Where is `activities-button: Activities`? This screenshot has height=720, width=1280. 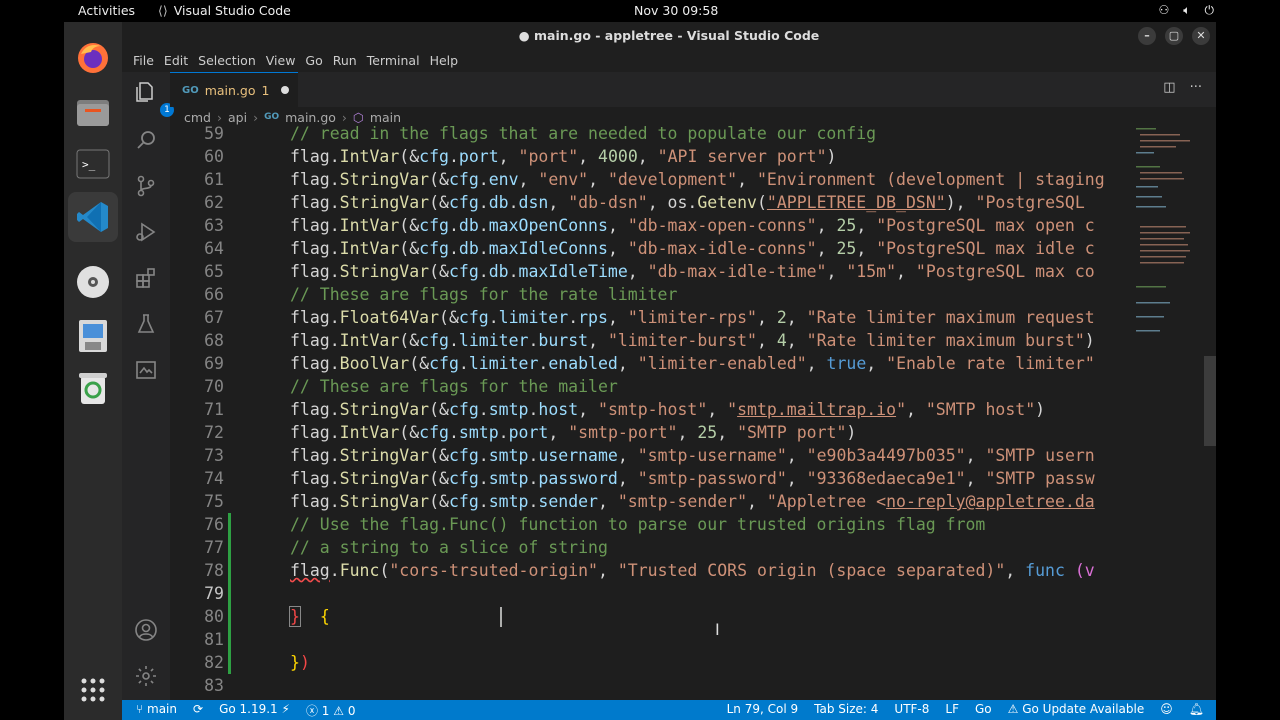 activities-button: Activities is located at coordinates (106, 10).